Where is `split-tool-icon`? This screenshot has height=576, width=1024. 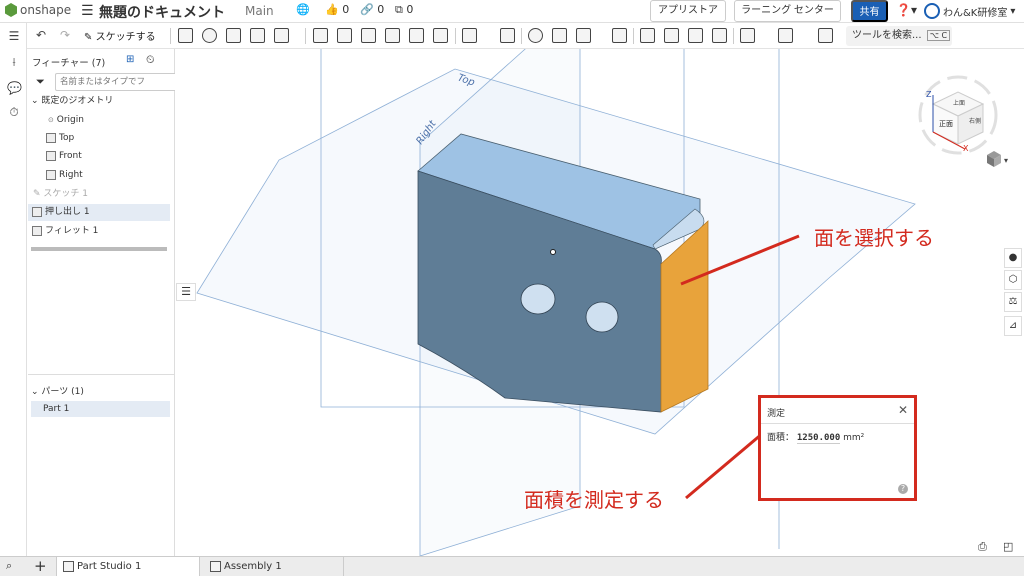
split-tool-icon is located at coordinates (559, 35).